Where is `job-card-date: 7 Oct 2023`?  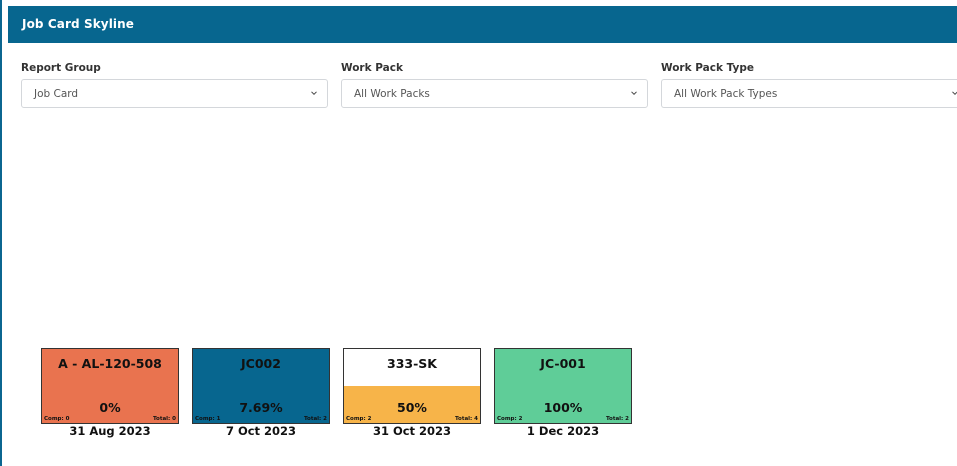 job-card-date: 7 Oct 2023 is located at coordinates (261, 431).